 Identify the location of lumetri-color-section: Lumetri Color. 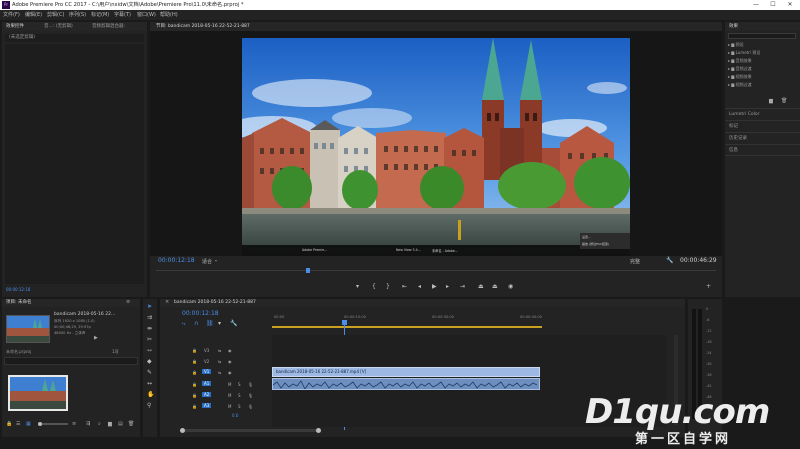
(762, 114).